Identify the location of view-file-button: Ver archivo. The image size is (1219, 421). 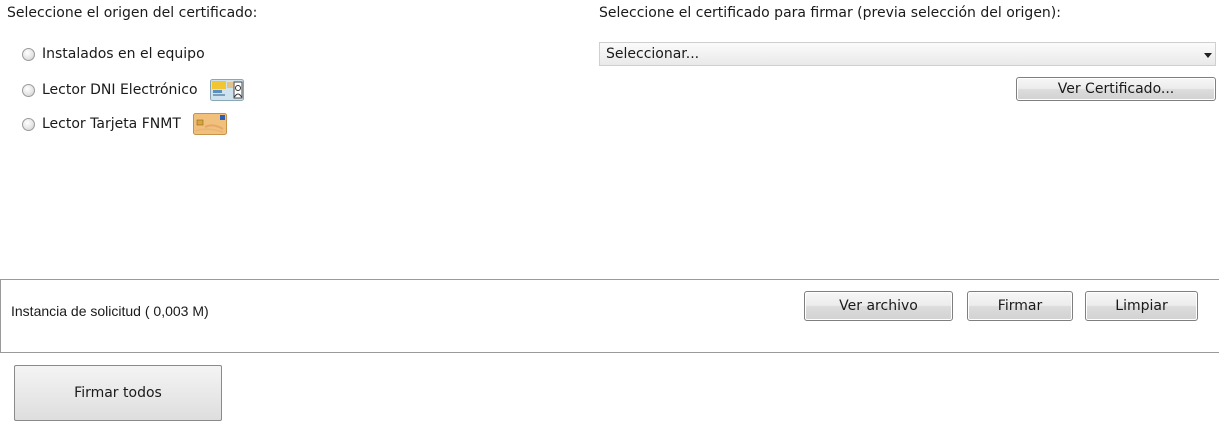
(878, 306).